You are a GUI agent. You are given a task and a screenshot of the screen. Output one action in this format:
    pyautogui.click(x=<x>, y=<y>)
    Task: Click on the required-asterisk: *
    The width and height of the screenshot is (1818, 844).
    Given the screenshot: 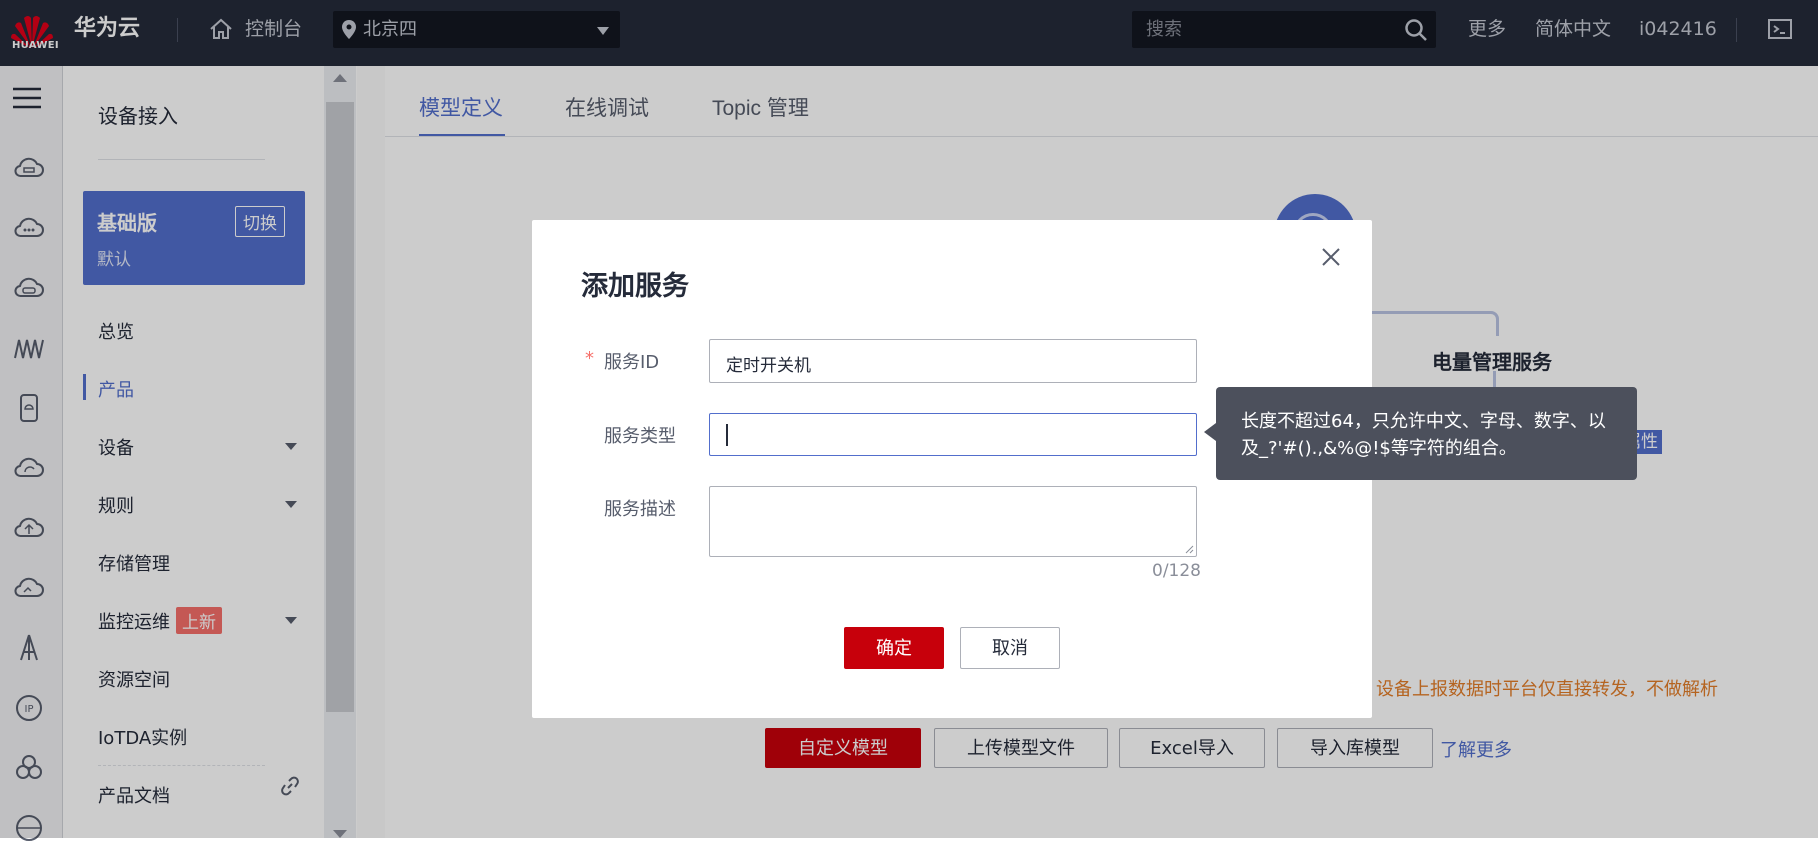 What is the action you would take?
    pyautogui.click(x=589, y=358)
    